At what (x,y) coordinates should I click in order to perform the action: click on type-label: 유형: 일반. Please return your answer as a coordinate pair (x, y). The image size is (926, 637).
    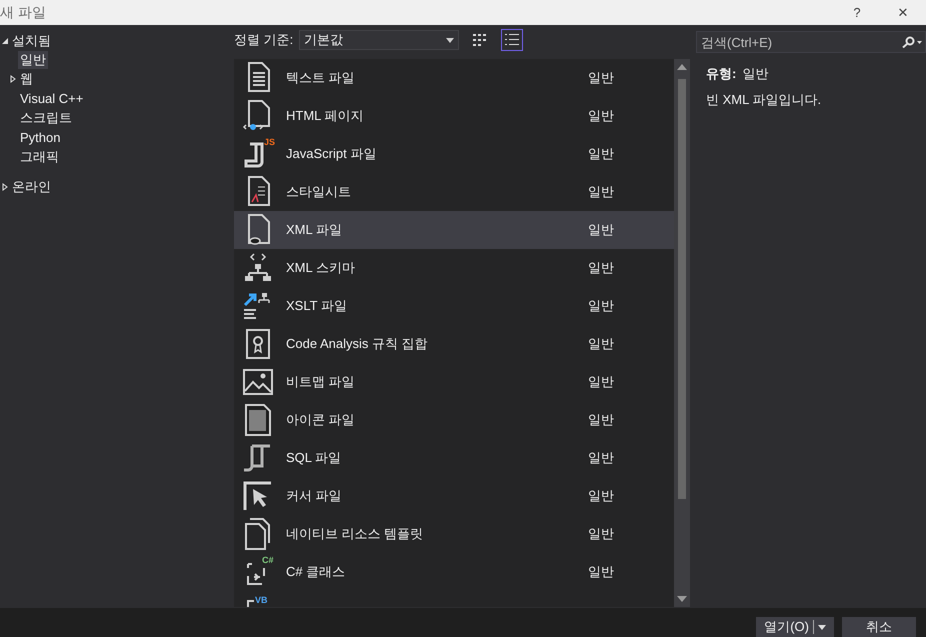
    Looking at the image, I should click on (738, 74).